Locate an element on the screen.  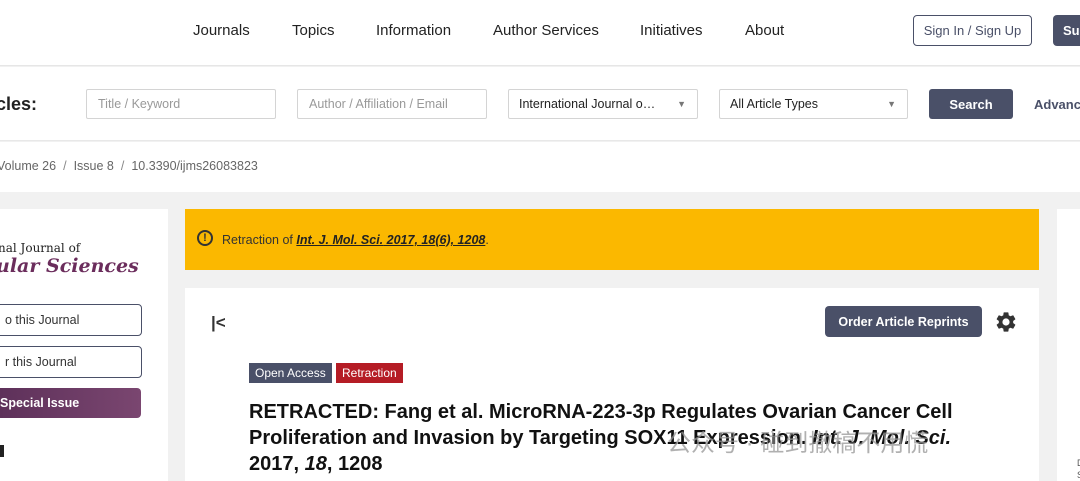
article-title-pages: , 1208 is located at coordinates (354, 464).